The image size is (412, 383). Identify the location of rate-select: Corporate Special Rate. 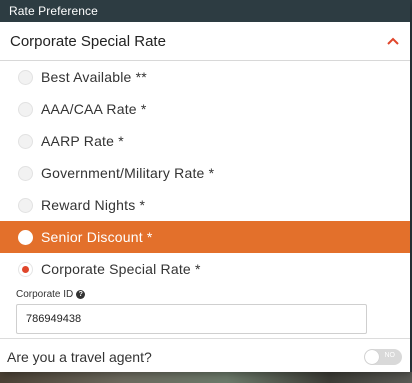
(205, 41).